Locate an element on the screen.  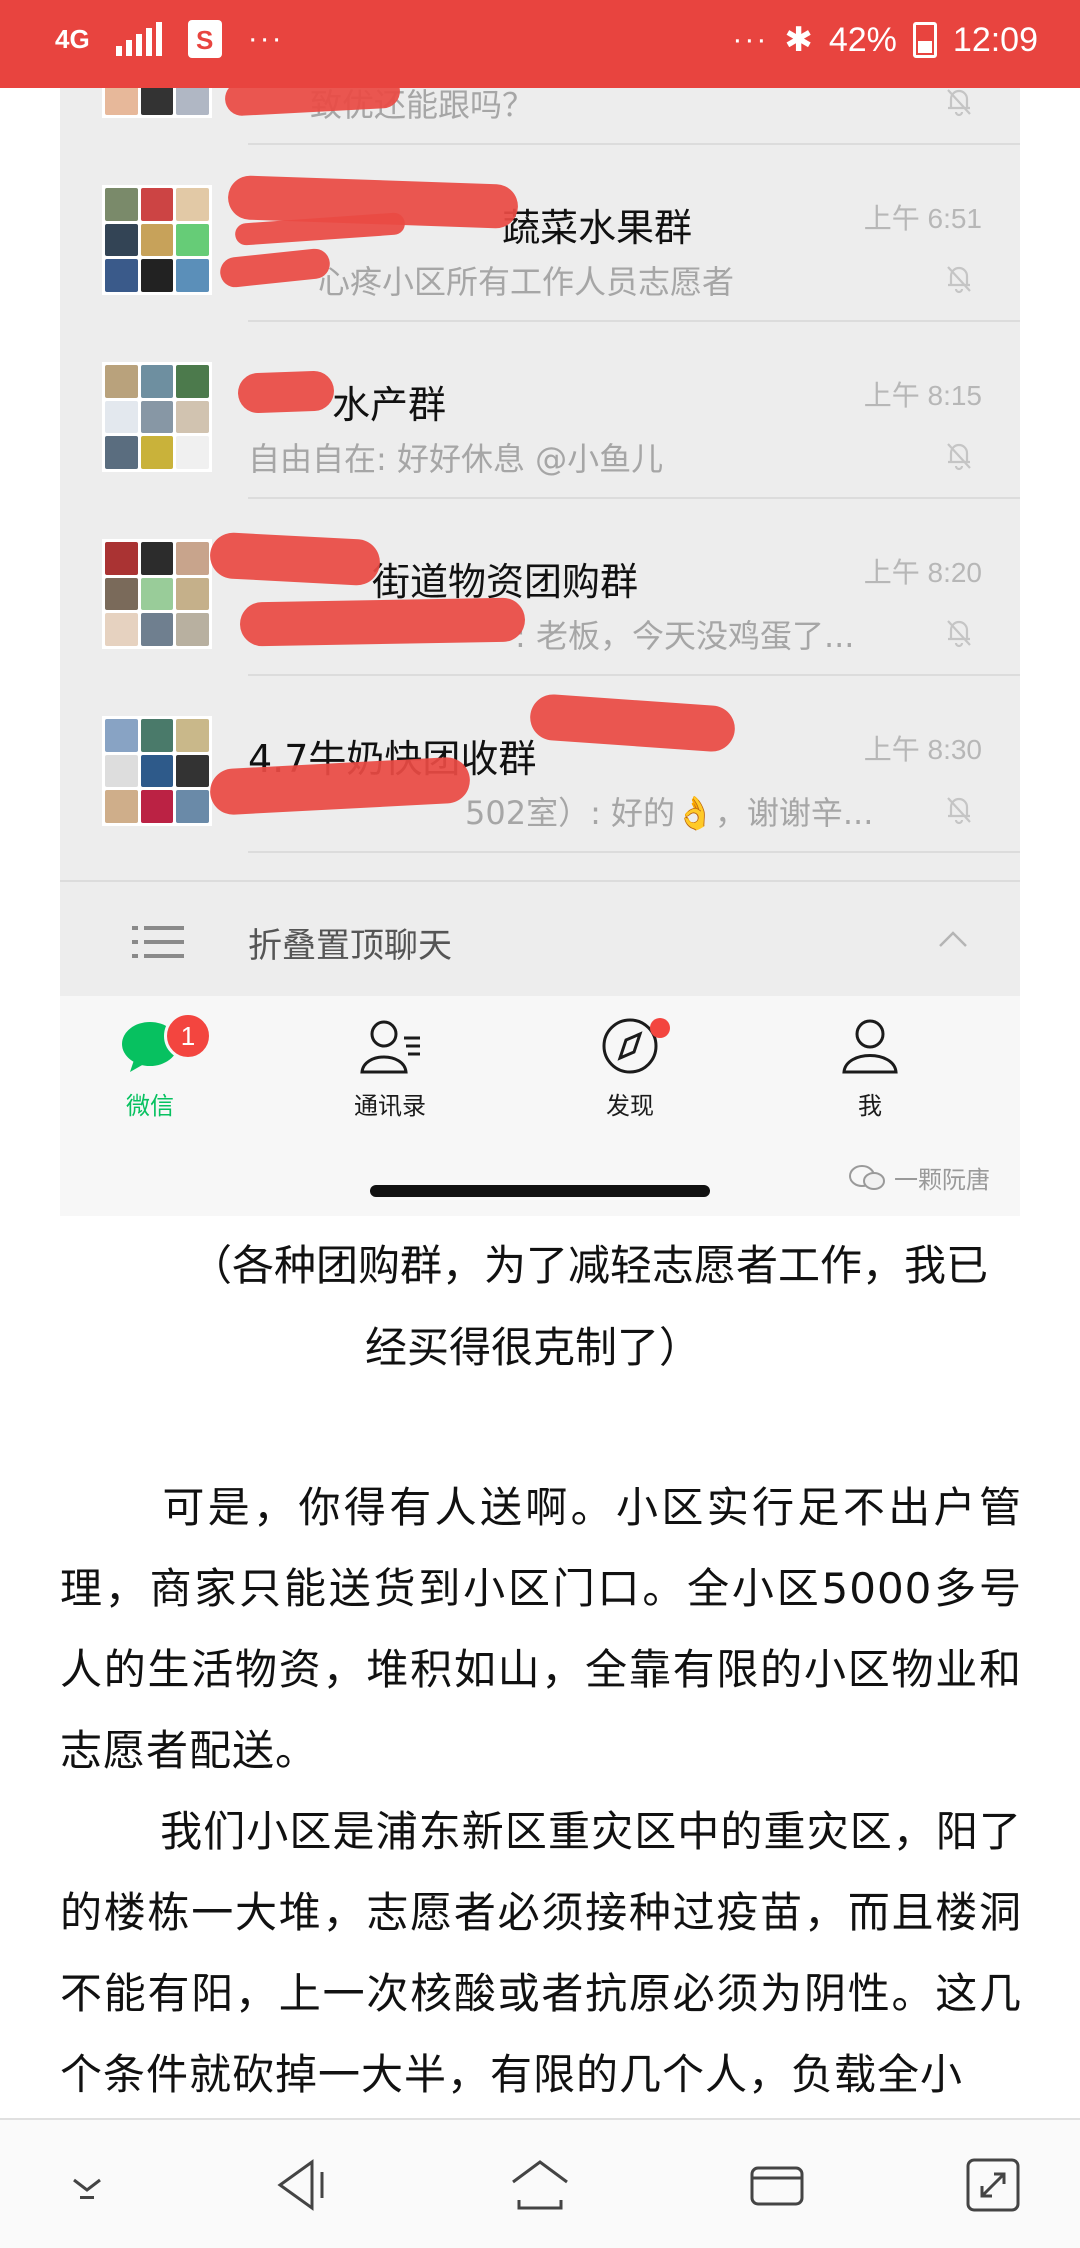
collapse-button is located at coordinates (87, 2185).